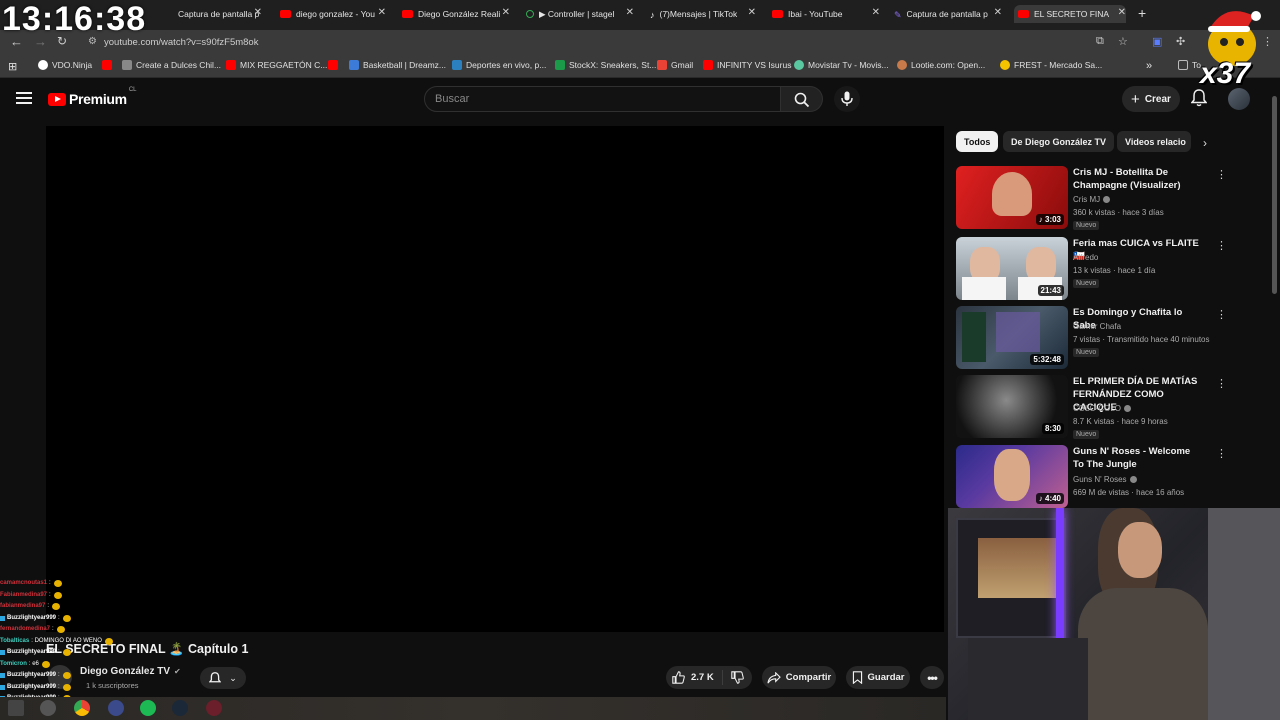 The height and width of the screenshot is (720, 1280). Describe the element at coordinates (148, 708) in the screenshot. I see `spotify-icon` at that location.